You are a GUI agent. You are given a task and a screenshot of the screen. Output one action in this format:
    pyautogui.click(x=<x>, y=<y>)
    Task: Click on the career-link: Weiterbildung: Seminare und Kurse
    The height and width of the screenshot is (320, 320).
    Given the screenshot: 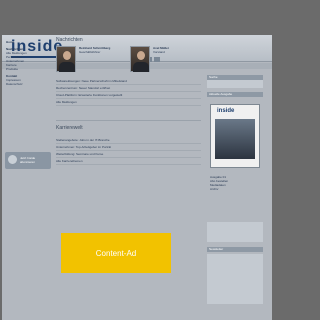 What is the action you would take?
    pyautogui.click(x=128, y=154)
    